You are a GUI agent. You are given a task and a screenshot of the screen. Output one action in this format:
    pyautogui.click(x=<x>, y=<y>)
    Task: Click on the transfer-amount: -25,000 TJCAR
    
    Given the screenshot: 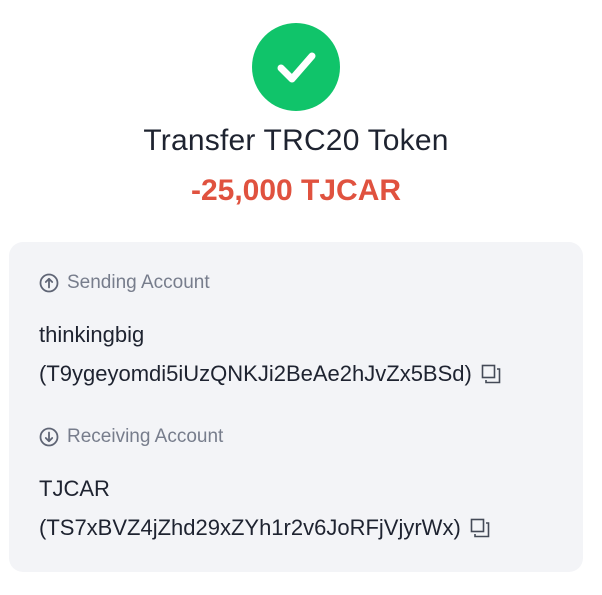 What is the action you would take?
    pyautogui.click(x=296, y=190)
    